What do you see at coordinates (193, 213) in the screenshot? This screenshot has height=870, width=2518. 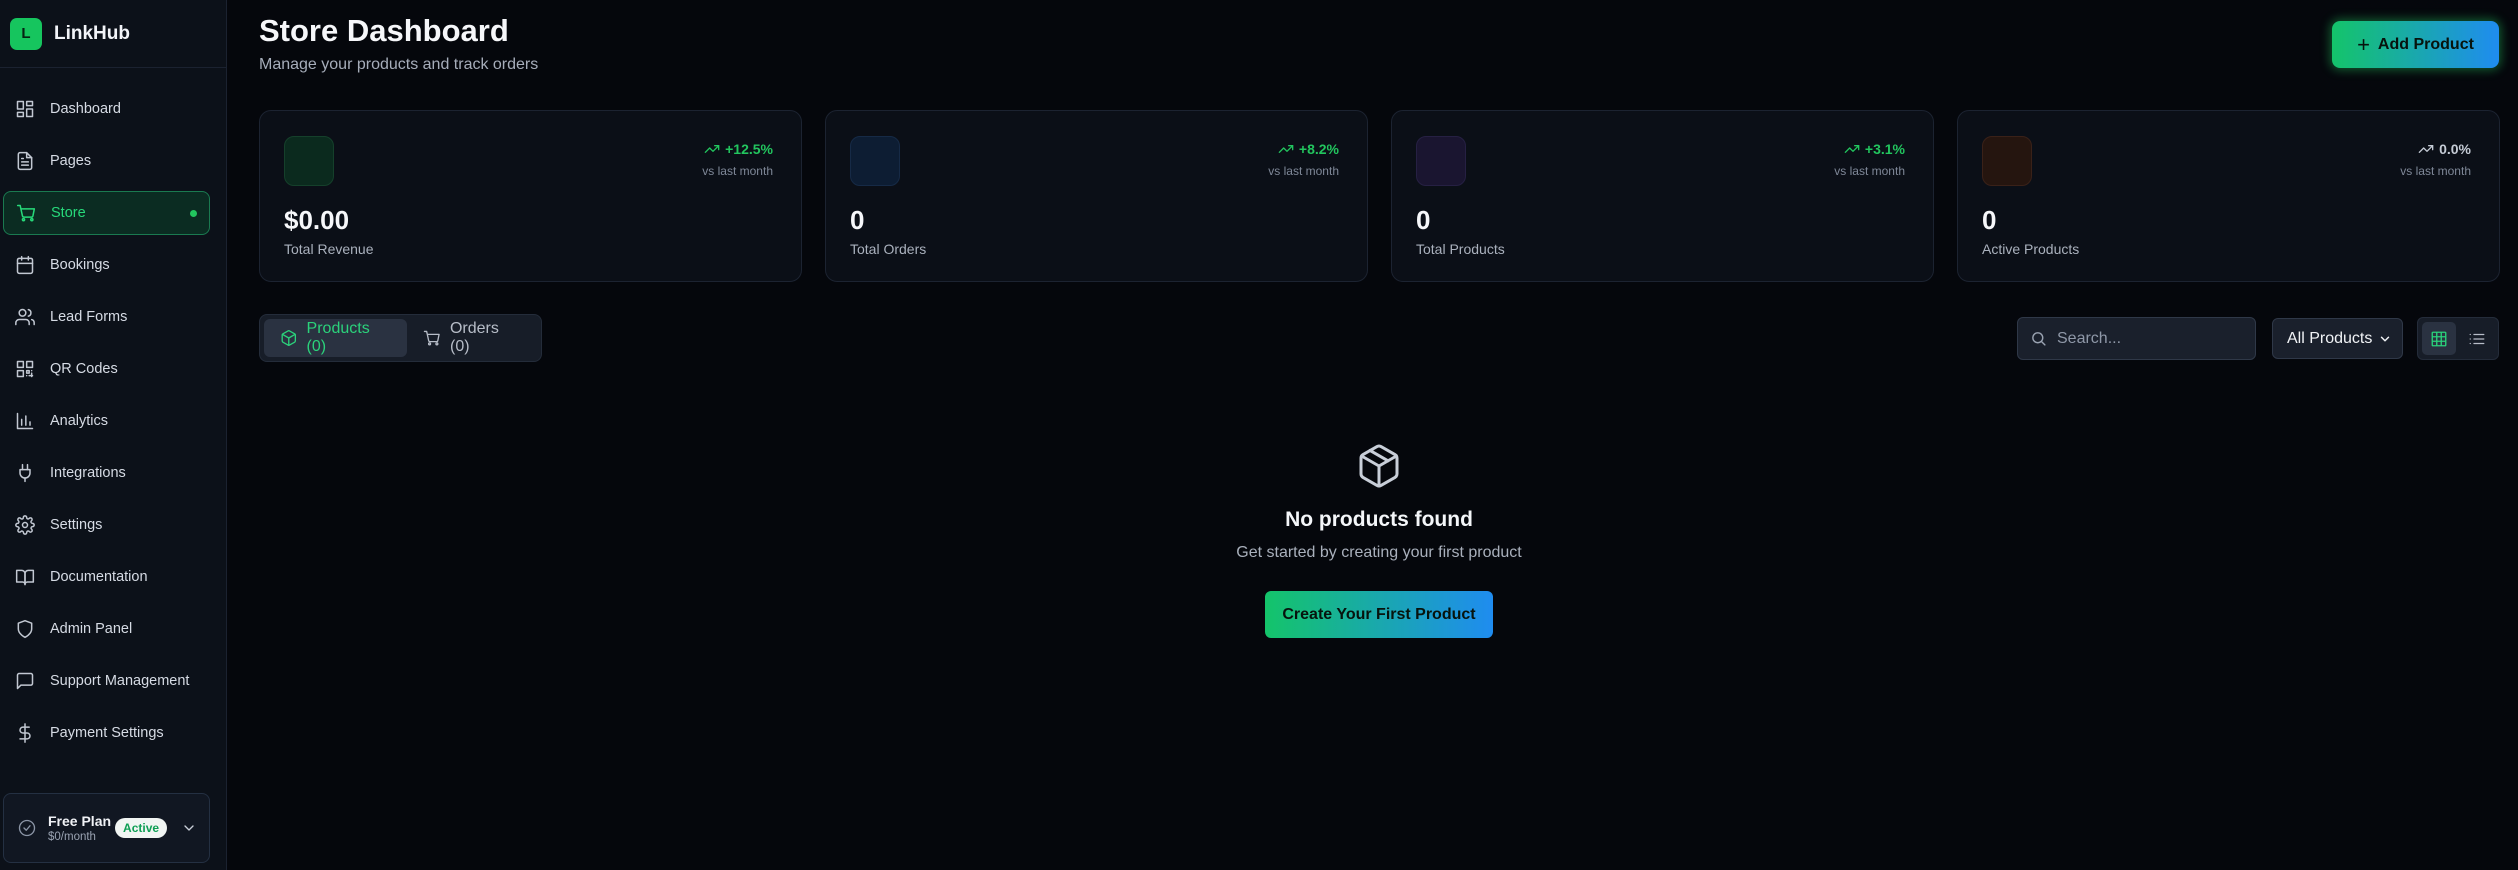 I see `active-indicator-dot` at bounding box center [193, 213].